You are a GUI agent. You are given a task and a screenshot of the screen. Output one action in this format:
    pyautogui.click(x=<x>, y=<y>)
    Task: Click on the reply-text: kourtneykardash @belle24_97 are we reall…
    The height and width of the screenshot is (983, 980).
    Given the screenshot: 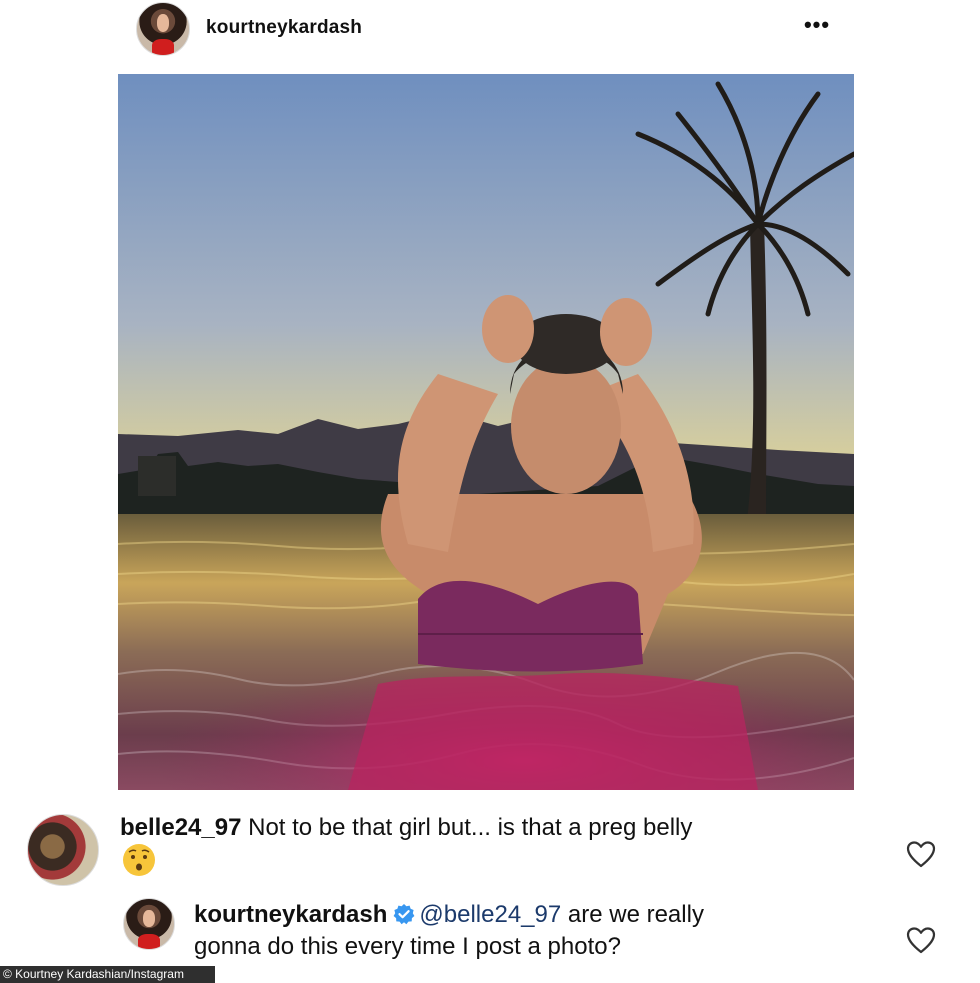 What is the action you would take?
    pyautogui.click(x=544, y=931)
    